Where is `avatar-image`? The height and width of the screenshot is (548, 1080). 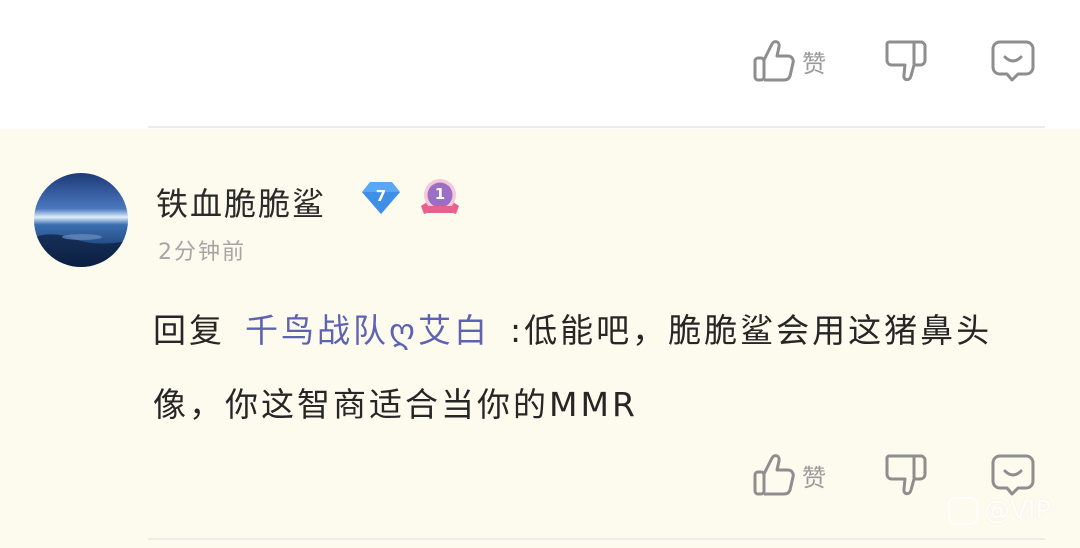
avatar-image is located at coordinates (81, 220).